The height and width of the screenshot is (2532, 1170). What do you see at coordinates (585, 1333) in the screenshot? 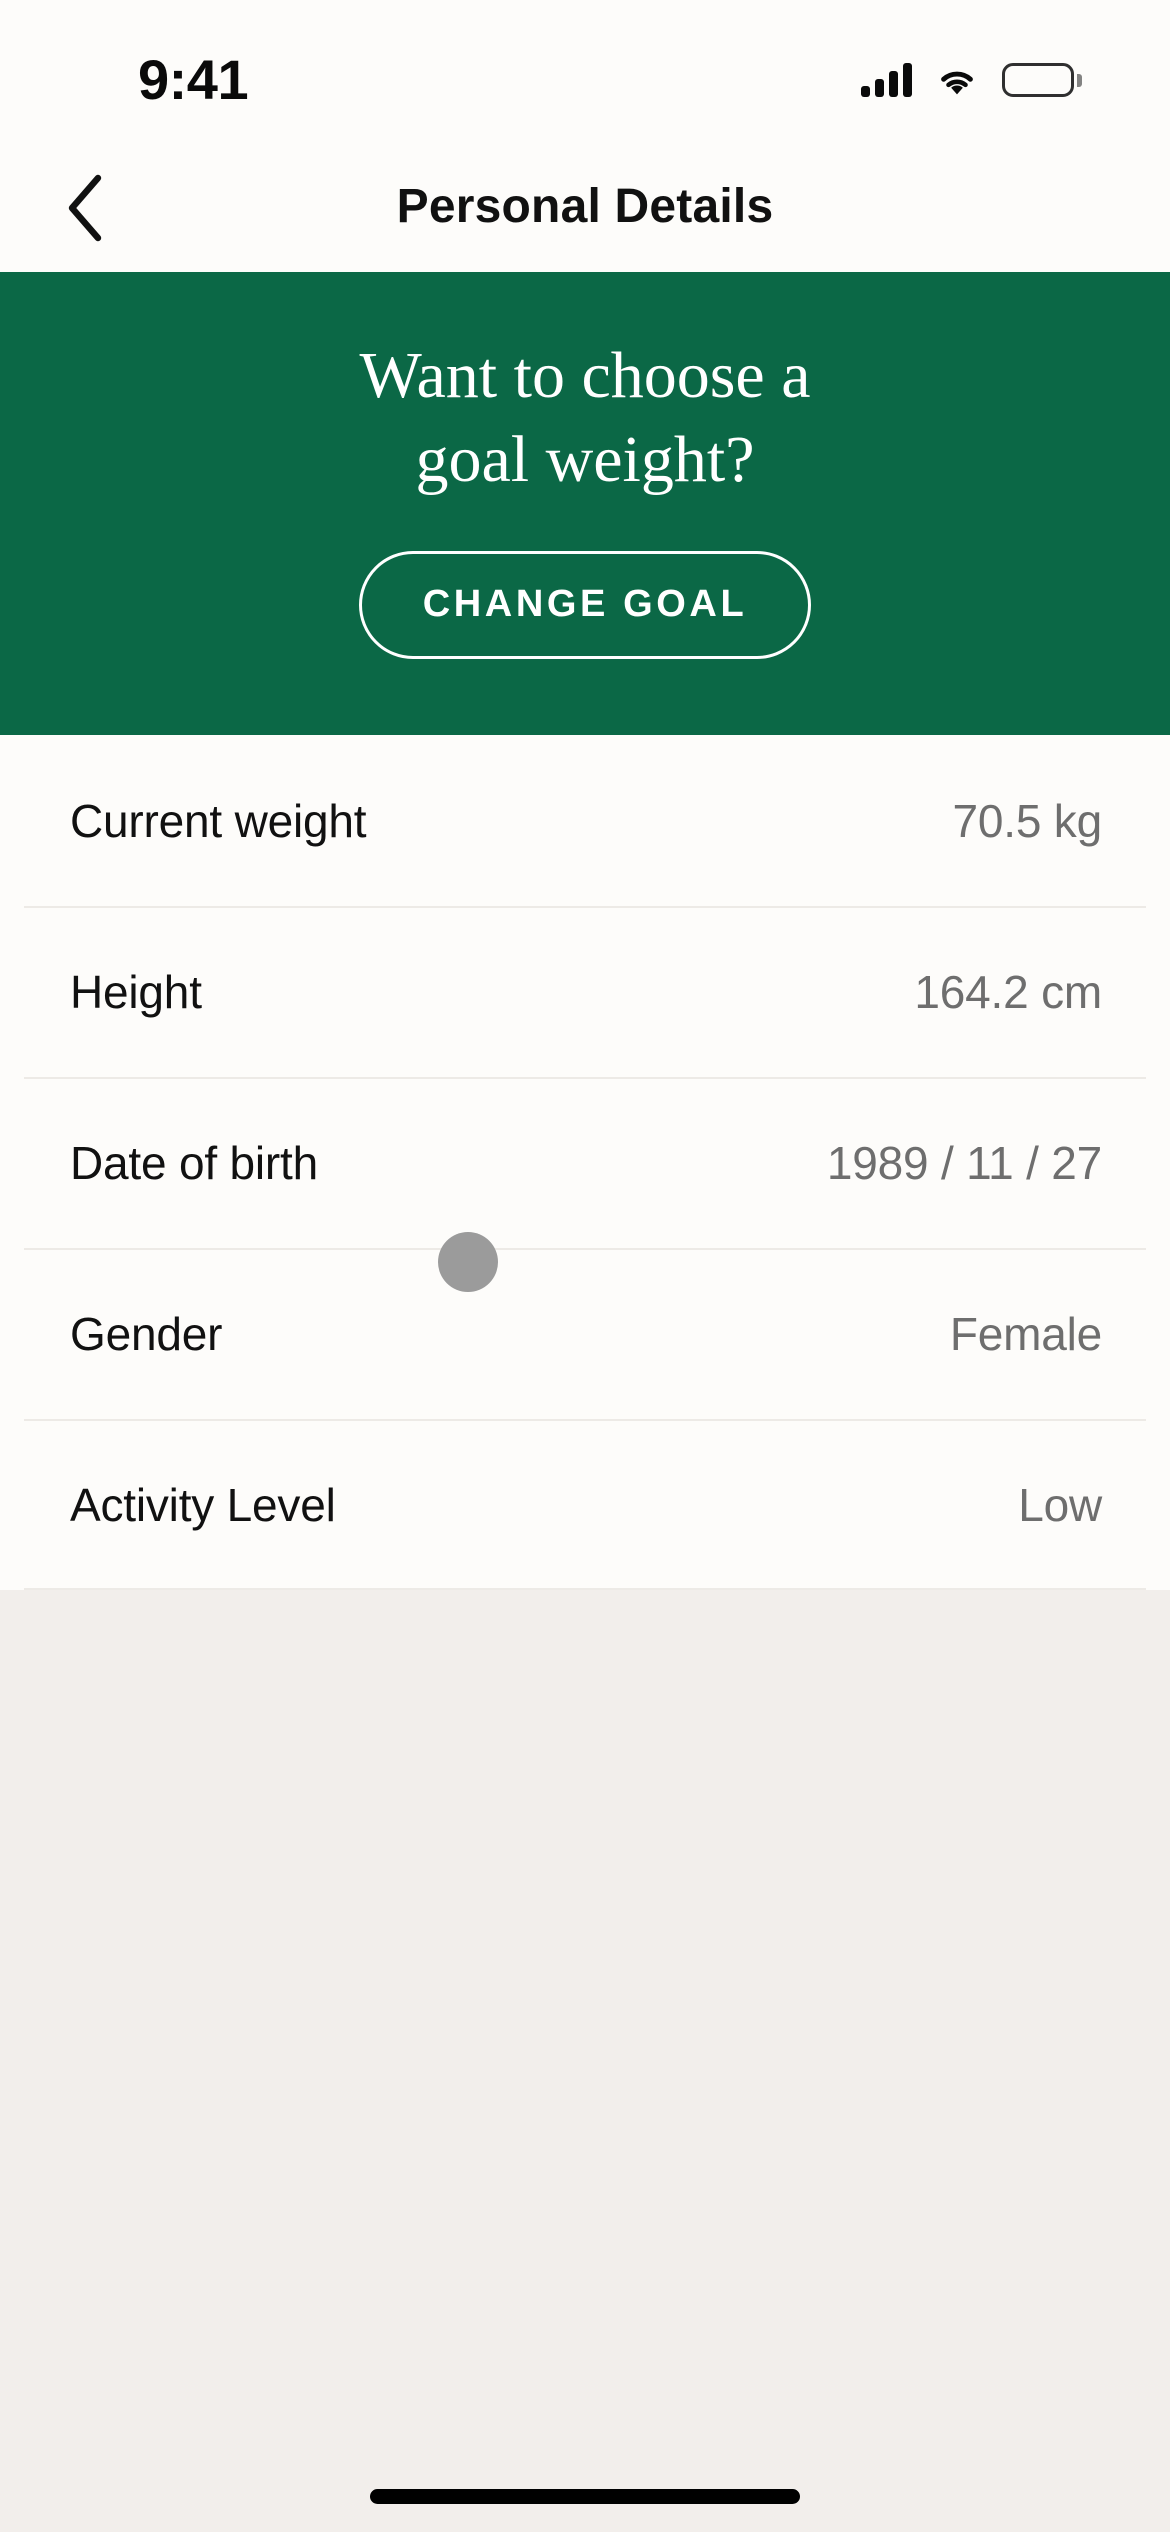
I see `detail-row-gender: Gender Female` at bounding box center [585, 1333].